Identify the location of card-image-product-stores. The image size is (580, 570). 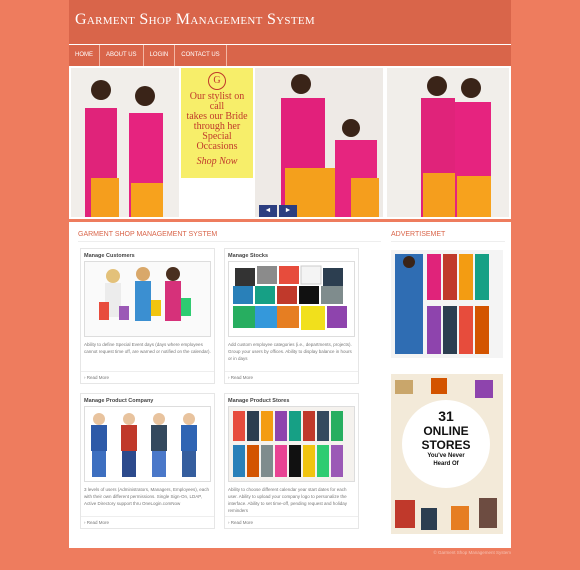
(291, 444).